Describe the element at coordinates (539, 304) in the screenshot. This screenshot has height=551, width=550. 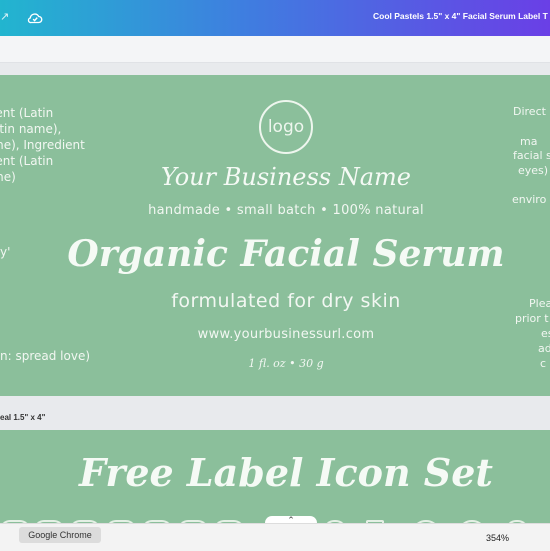
I see `warning-line-1: Plea` at that location.